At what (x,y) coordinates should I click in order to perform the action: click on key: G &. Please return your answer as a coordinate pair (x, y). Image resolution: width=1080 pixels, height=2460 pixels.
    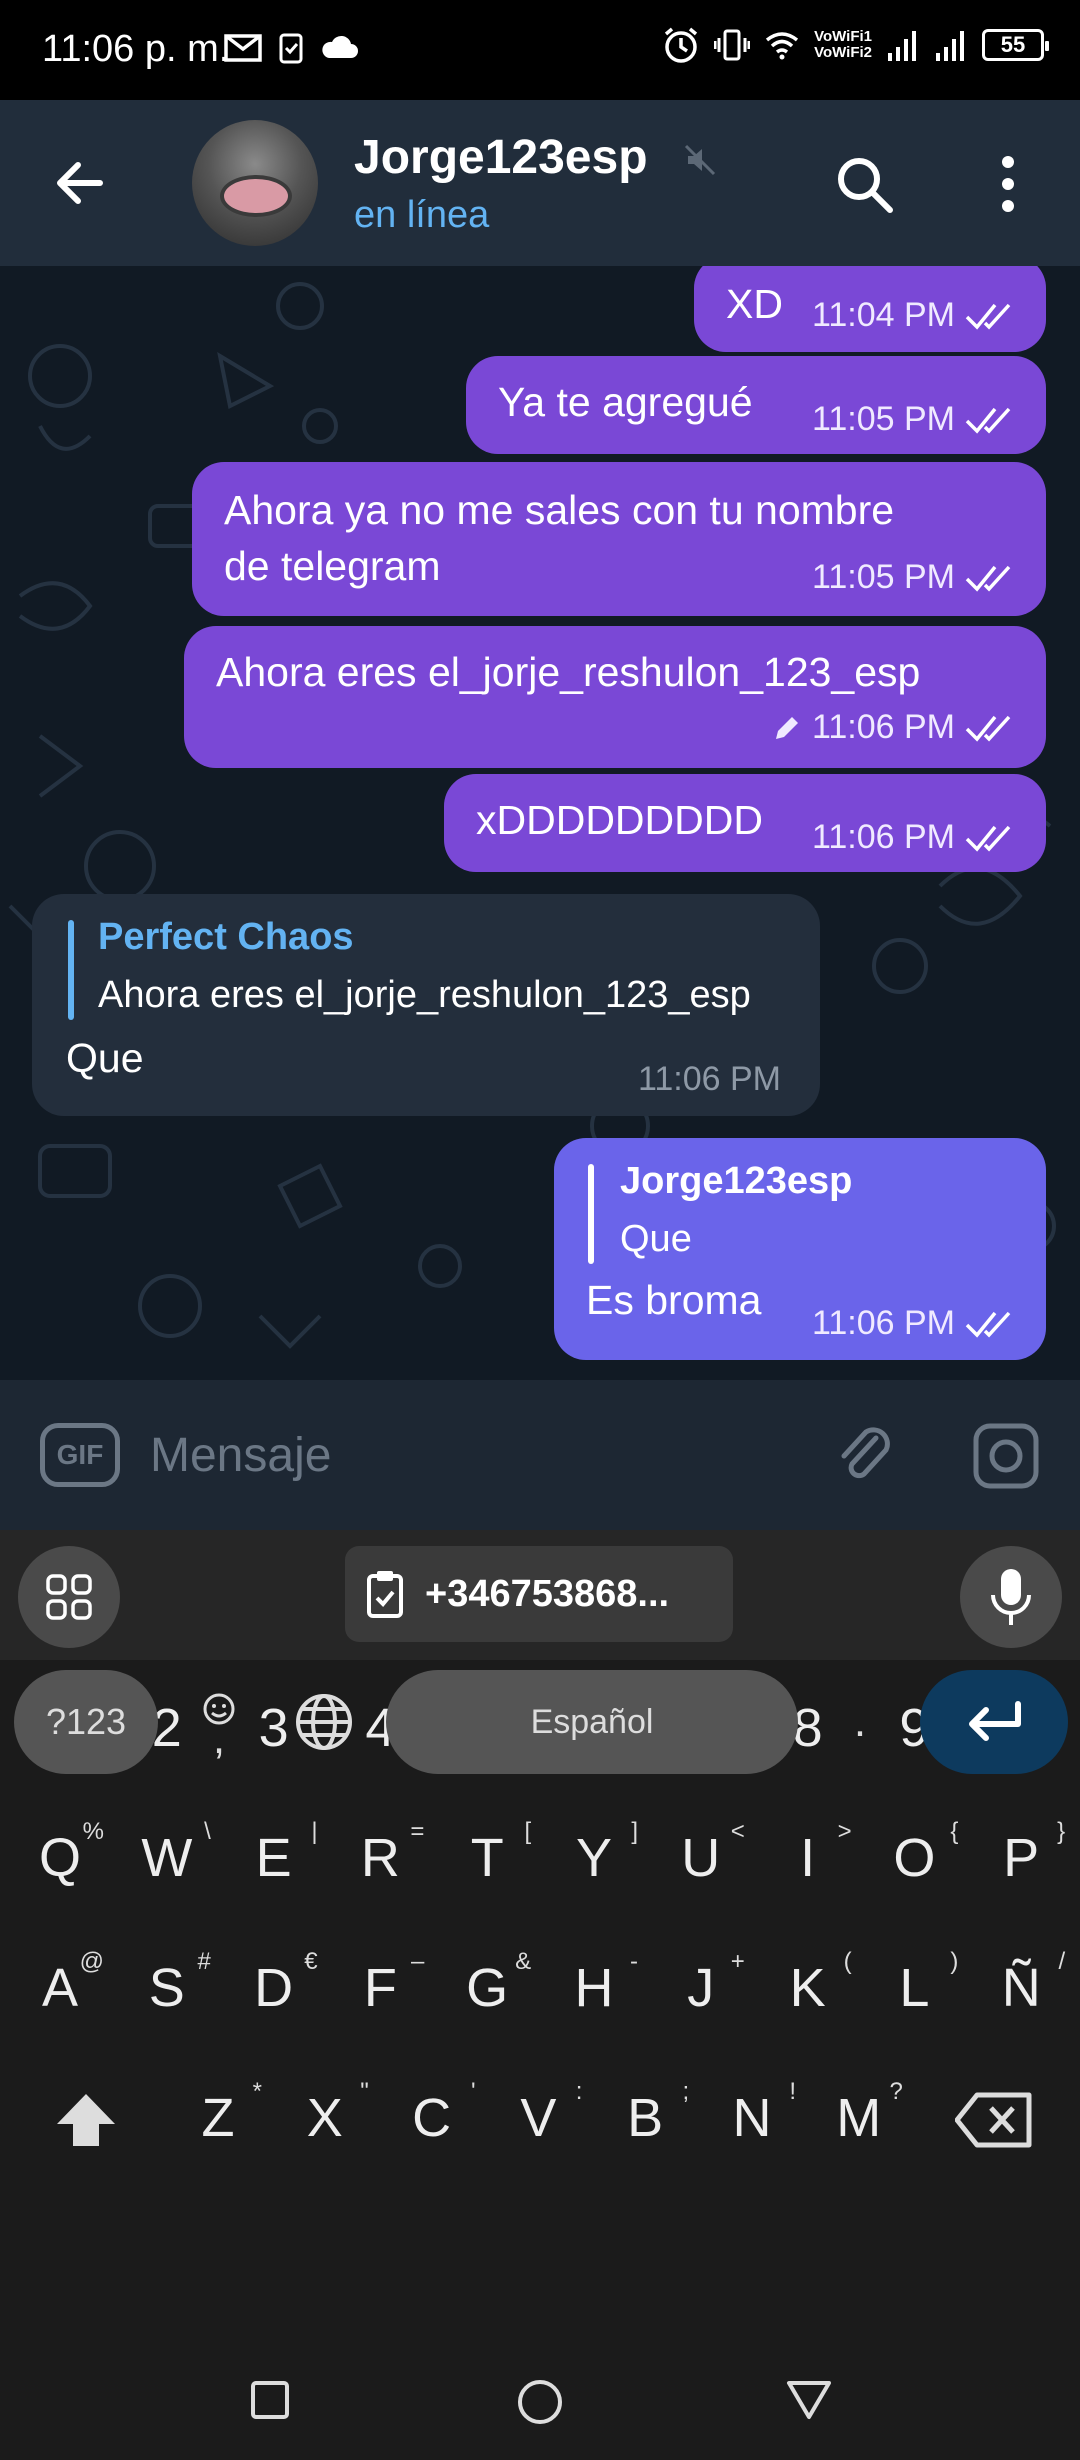
    Looking at the image, I should click on (487, 1988).